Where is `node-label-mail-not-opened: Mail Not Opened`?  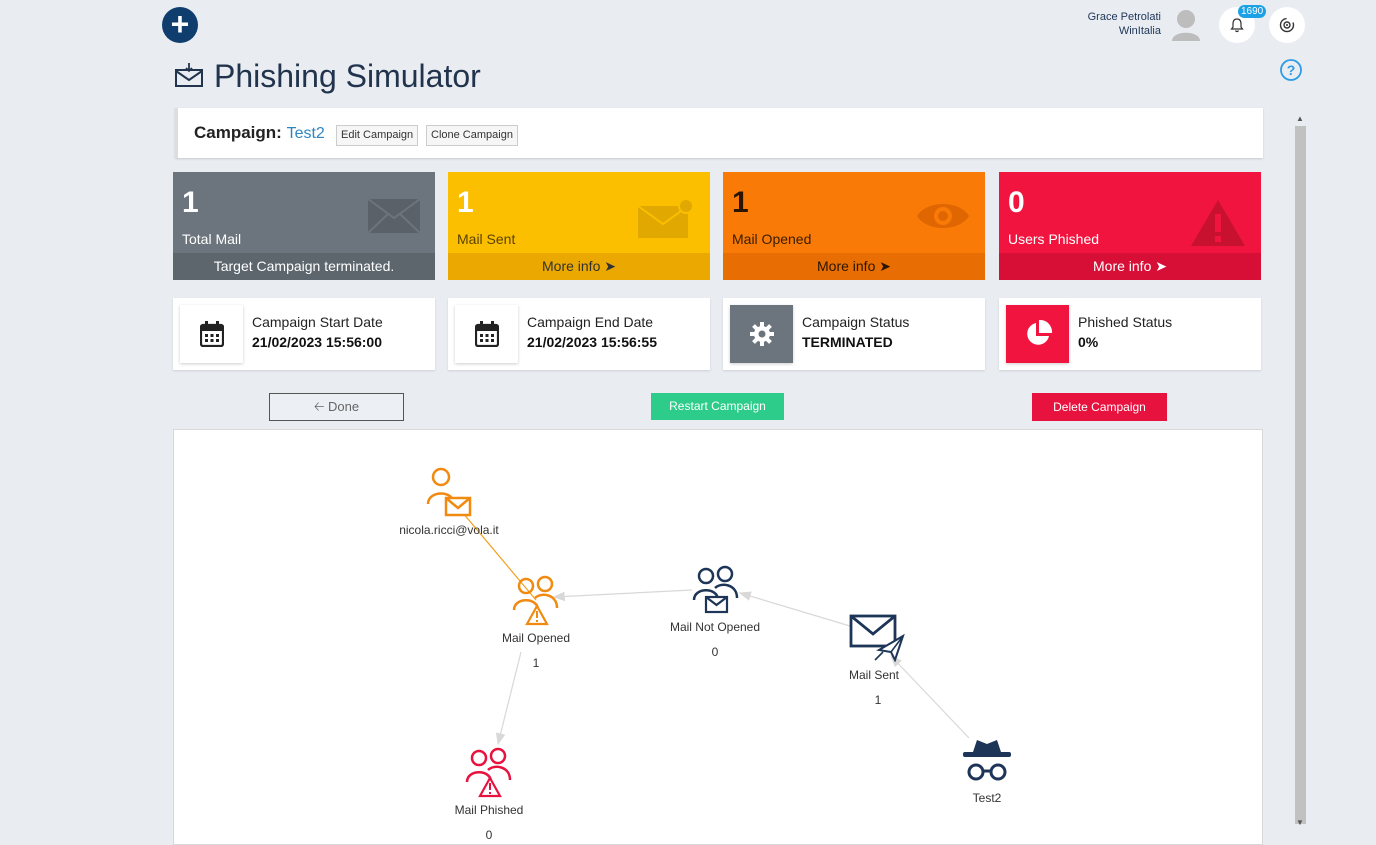 node-label-mail-not-opened: Mail Not Opened is located at coordinates (715, 627).